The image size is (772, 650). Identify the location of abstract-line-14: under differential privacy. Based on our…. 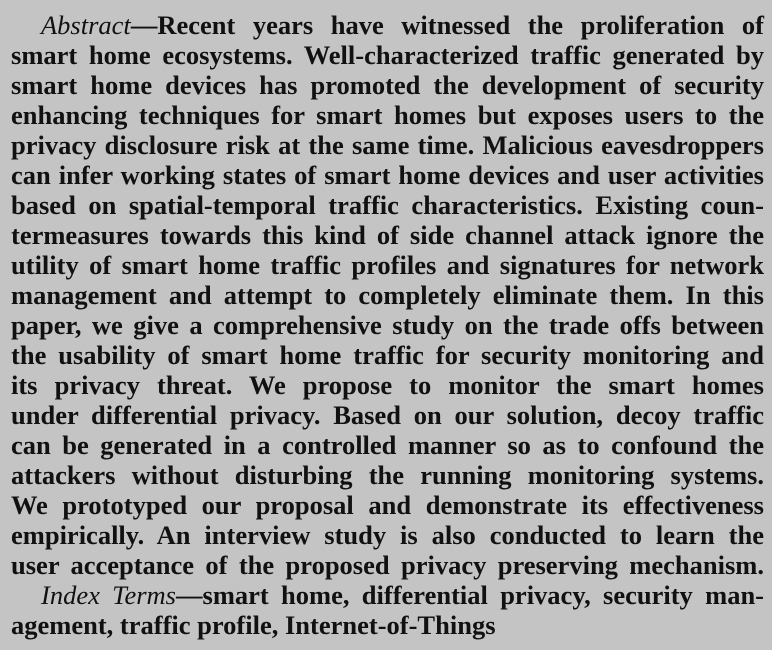
(387, 415).